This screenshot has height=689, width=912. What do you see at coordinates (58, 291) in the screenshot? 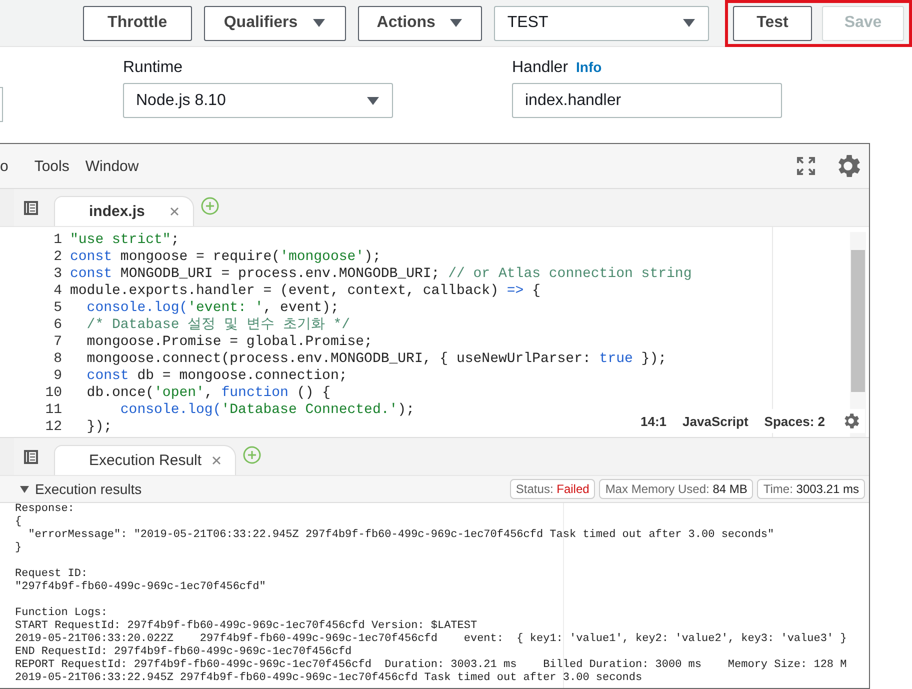
I see `line-number: 4` at bounding box center [58, 291].